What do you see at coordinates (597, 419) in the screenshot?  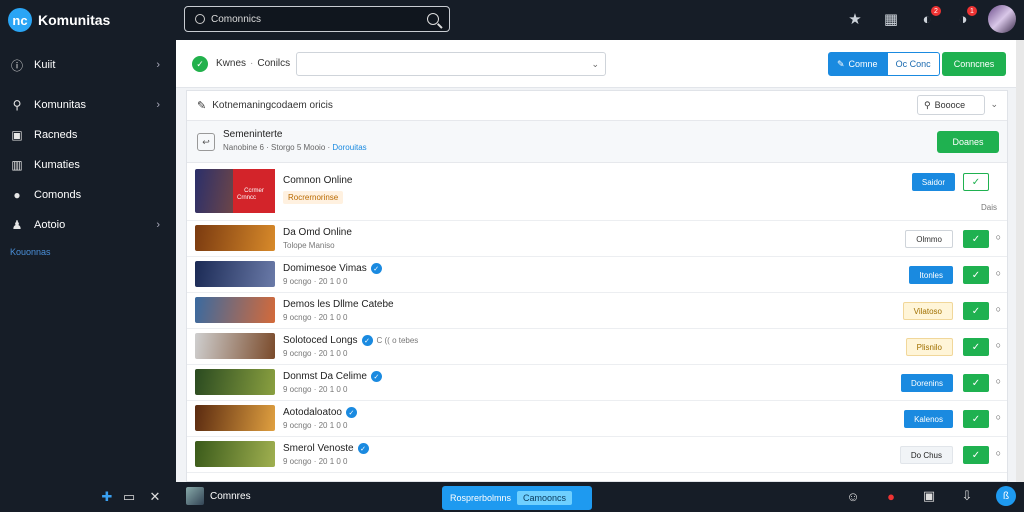 I see `table-row: Aotodaloatoo ✓ 9 ocngo · 20 1 0 0 Kalenos ✓ ○` at bounding box center [597, 419].